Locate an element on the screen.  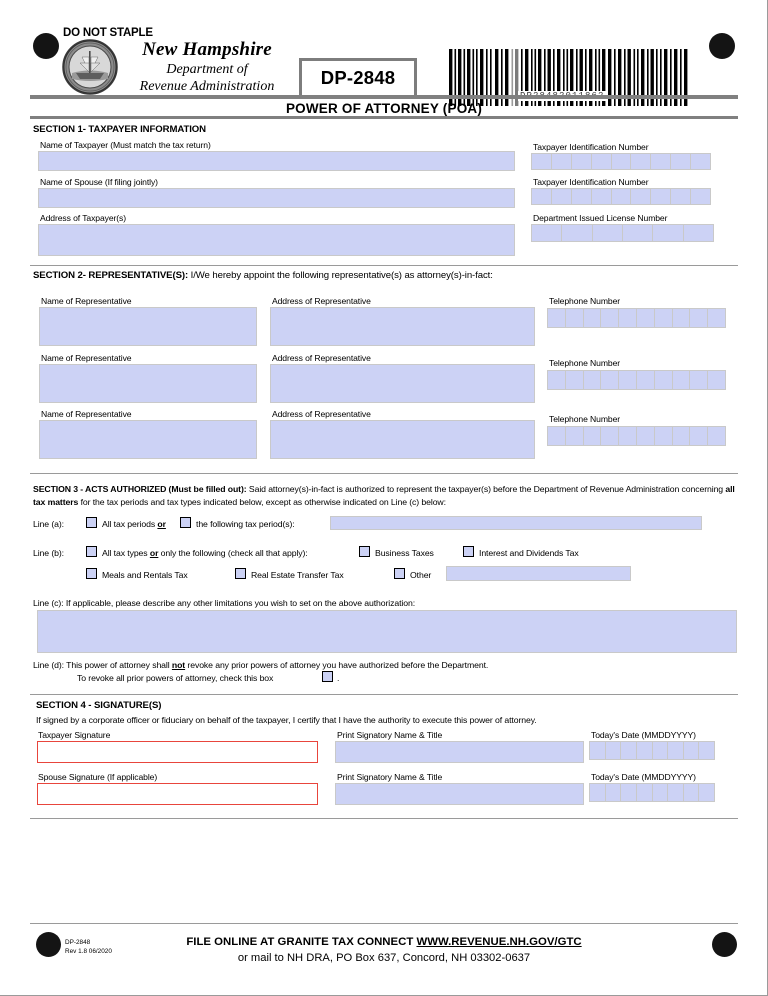
line-d-revoke-checkbox is located at coordinates (327, 676).